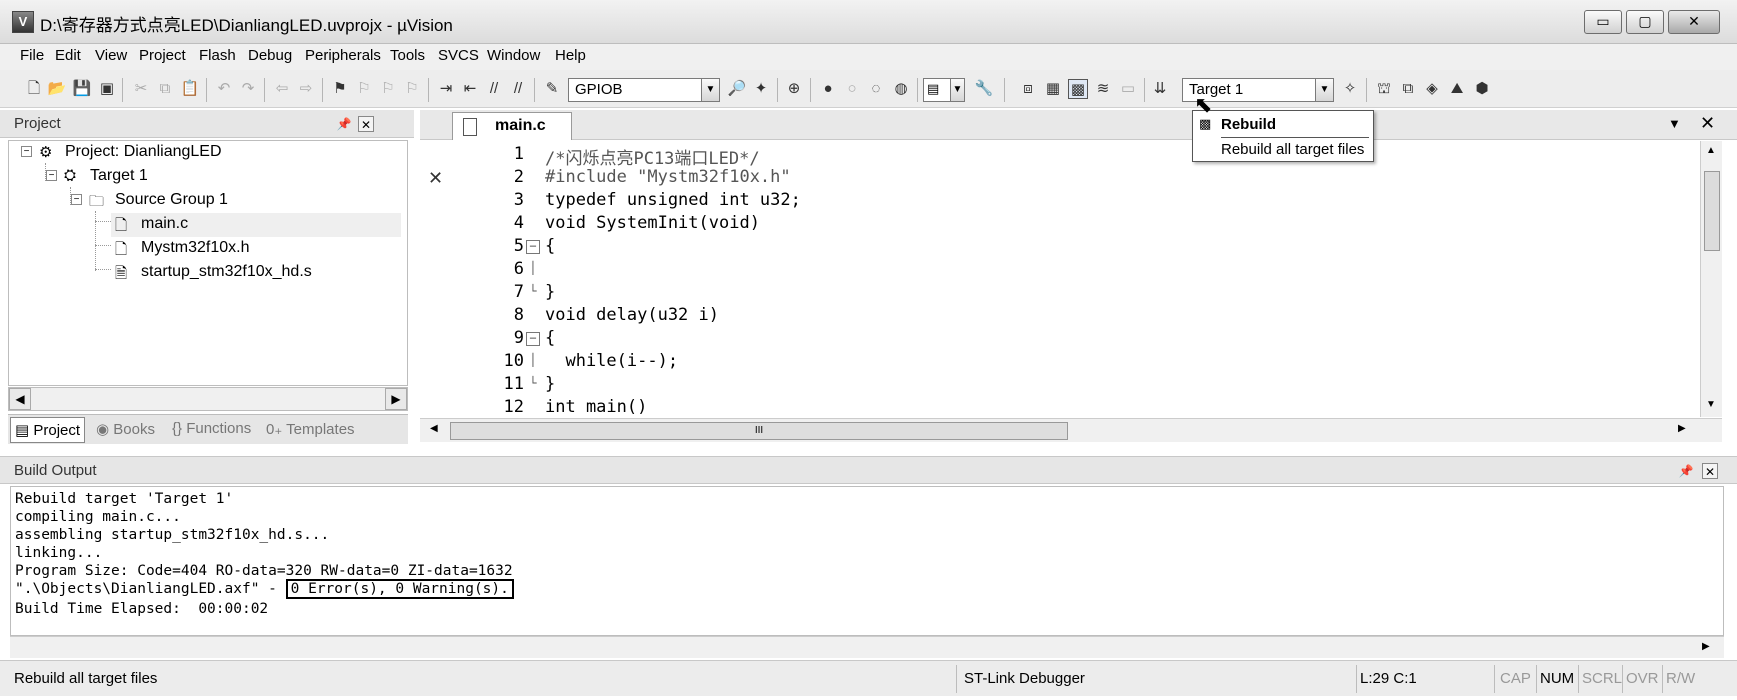 The height and width of the screenshot is (700, 1737). What do you see at coordinates (1060, 247) in the screenshot?
I see `code-line: 5 − {` at bounding box center [1060, 247].